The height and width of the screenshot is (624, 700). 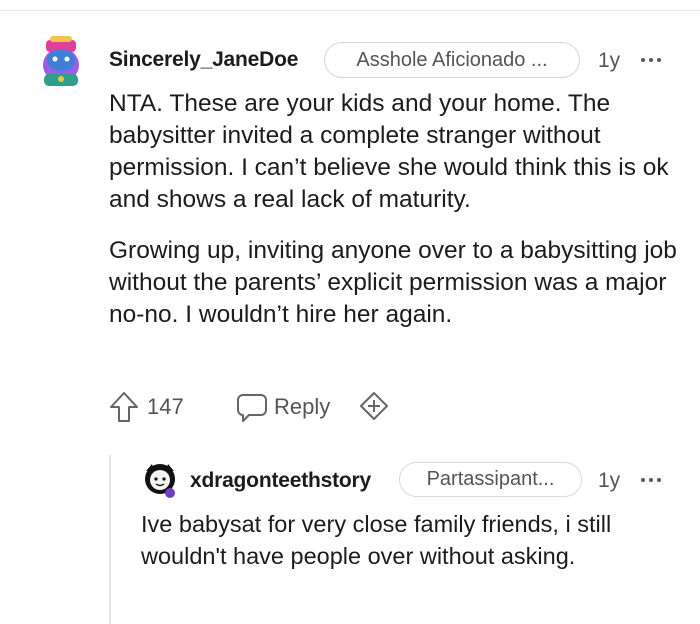 I want to click on top-divider, so click(x=350, y=10).